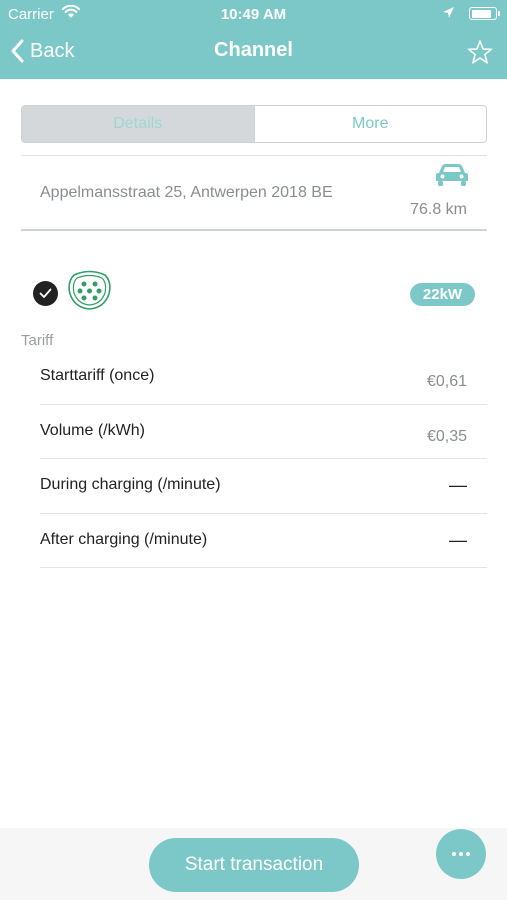 The image size is (507, 900). Describe the element at coordinates (97, 375) in the screenshot. I see `tariff-row-label: Starttariff (once)` at that location.